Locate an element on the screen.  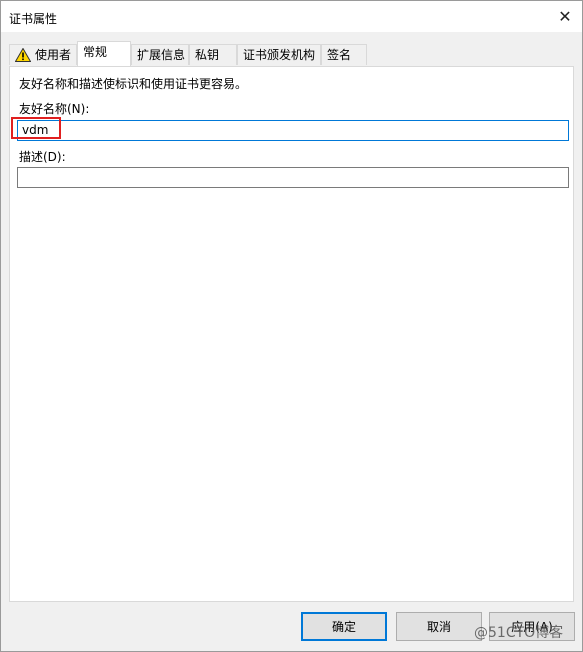
close-icon: ✕ is located at coordinates (565, 16).